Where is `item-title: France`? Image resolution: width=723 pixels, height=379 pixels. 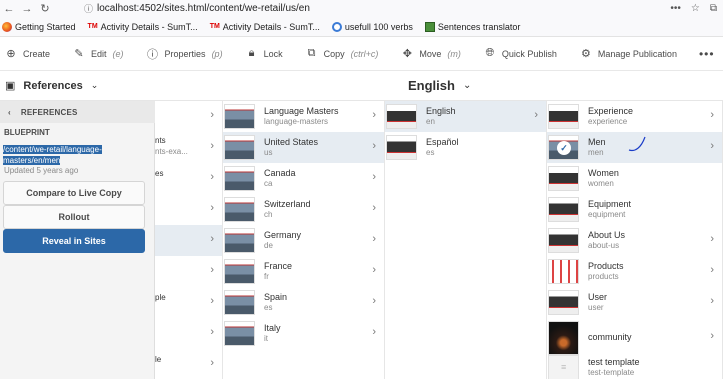 item-title: France is located at coordinates (278, 266).